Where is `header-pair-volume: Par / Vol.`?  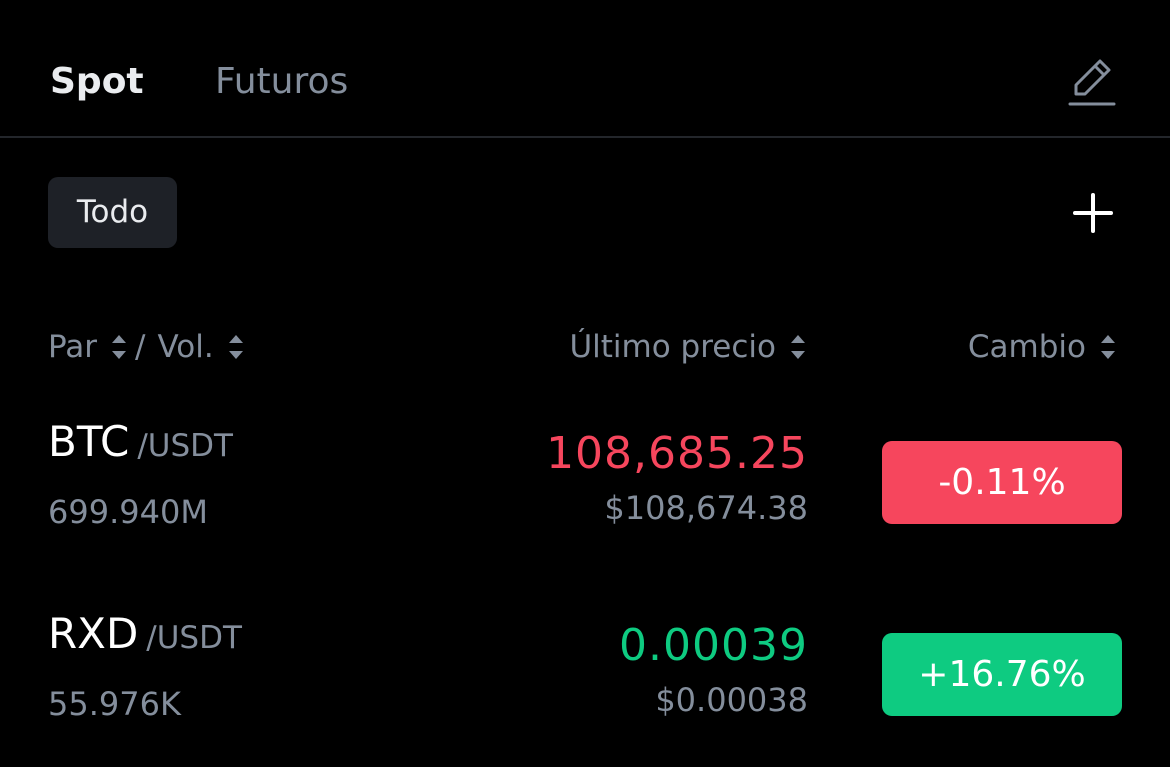 header-pair-volume: Par / Vol. is located at coordinates (147, 347).